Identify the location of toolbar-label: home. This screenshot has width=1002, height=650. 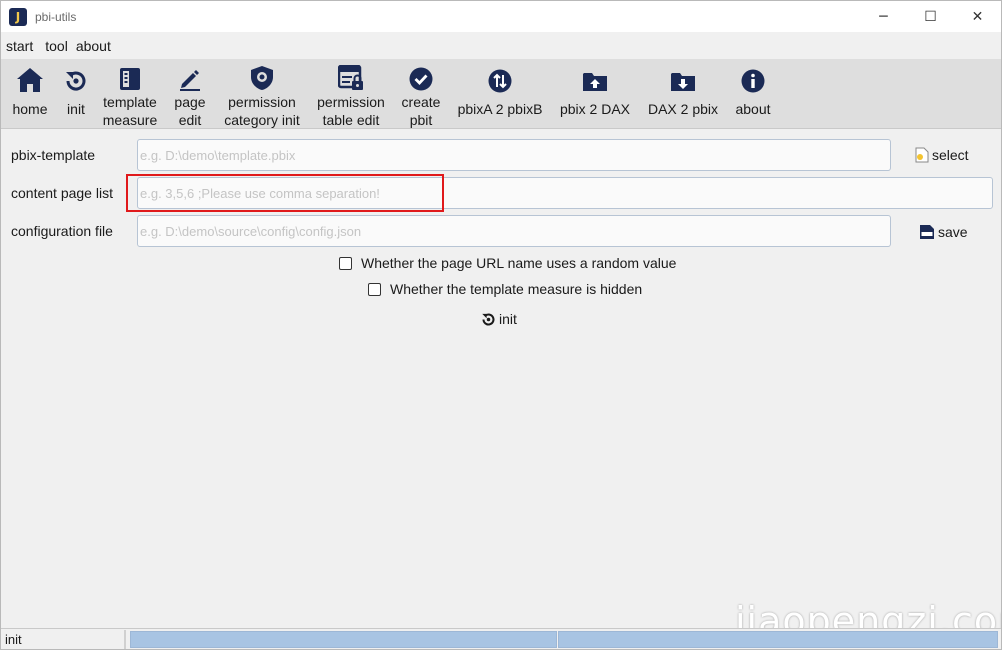
(30, 109).